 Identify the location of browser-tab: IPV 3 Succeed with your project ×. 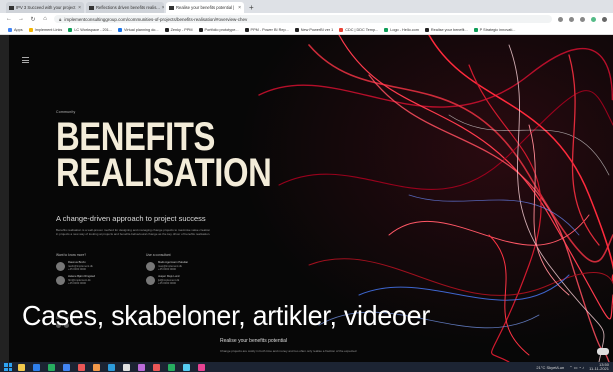
(45, 7).